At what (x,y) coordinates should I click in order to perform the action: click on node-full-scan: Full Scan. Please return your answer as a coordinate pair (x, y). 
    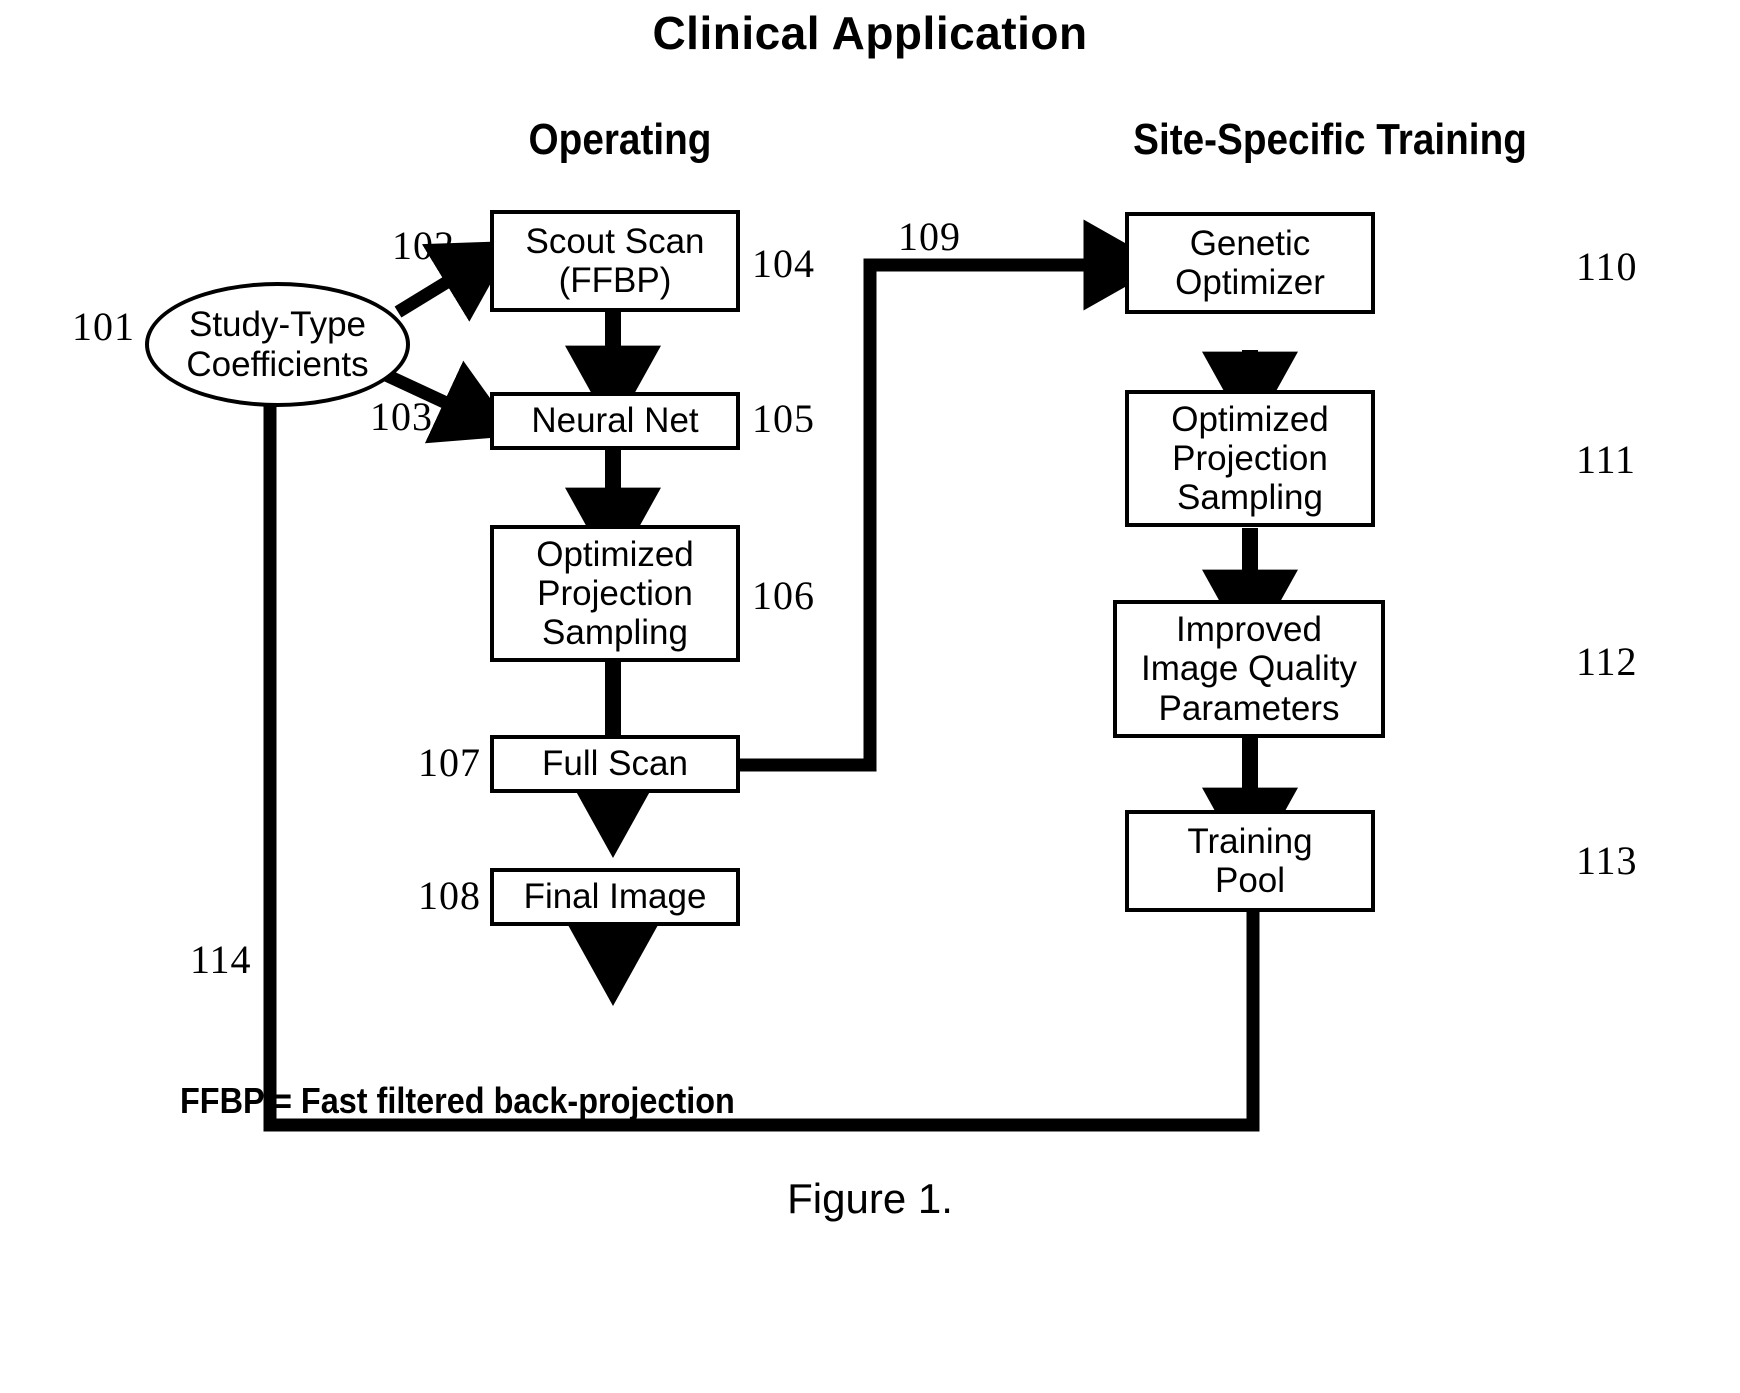
    Looking at the image, I should click on (615, 764).